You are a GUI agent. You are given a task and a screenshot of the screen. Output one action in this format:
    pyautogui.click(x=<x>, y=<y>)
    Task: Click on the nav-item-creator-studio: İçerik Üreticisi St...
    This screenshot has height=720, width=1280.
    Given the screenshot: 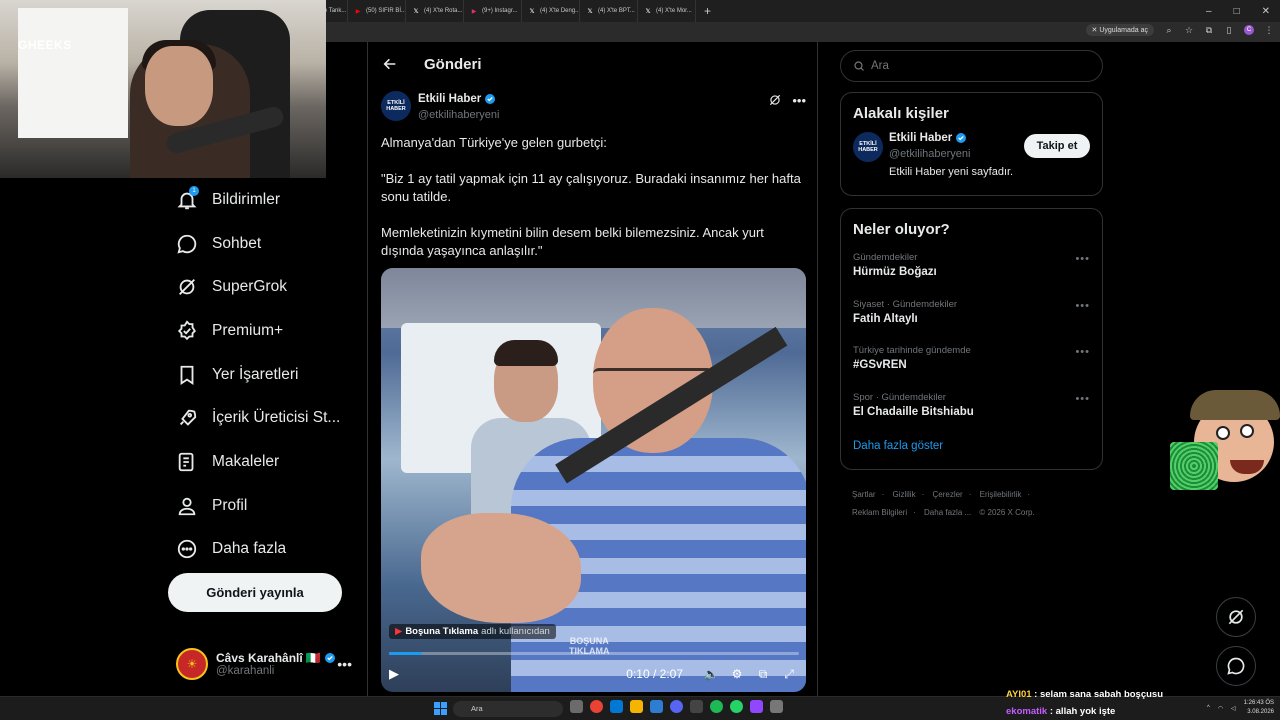 What is the action you would take?
    pyautogui.click(x=262, y=418)
    